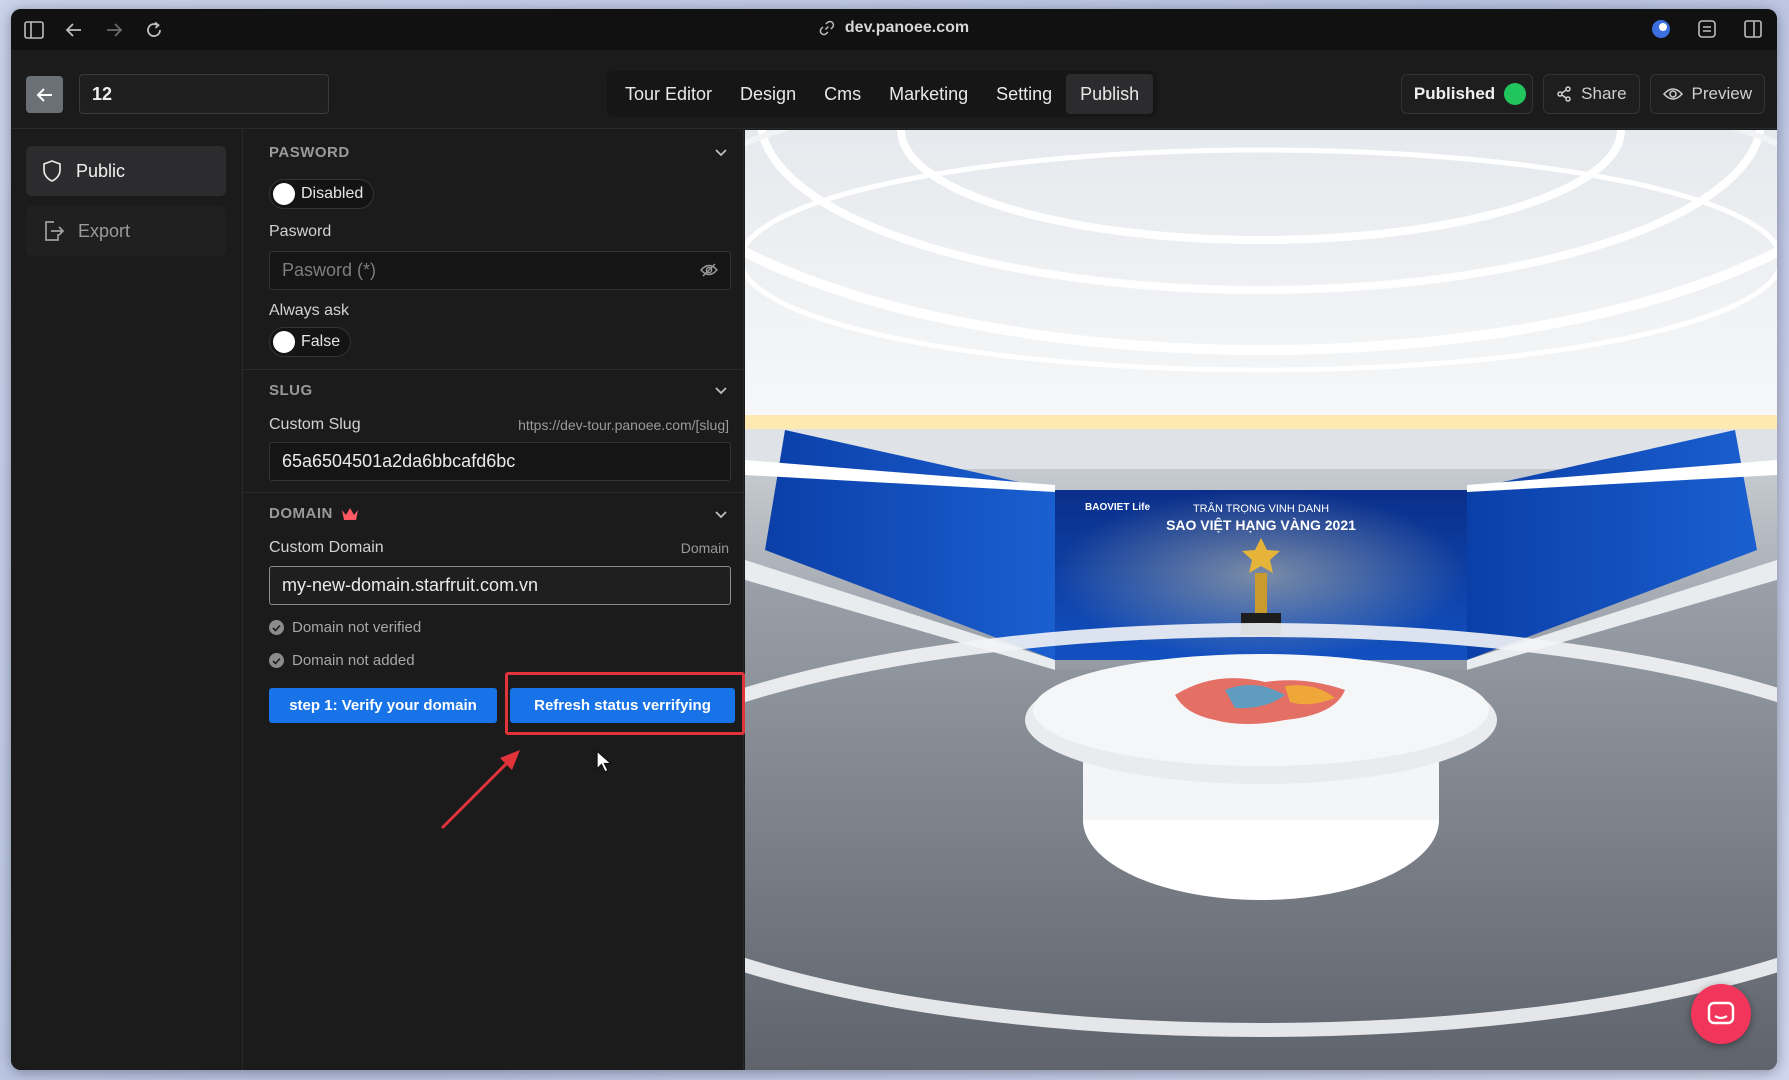 The height and width of the screenshot is (1080, 1789). I want to click on password-section-title: PASWORD, so click(309, 152).